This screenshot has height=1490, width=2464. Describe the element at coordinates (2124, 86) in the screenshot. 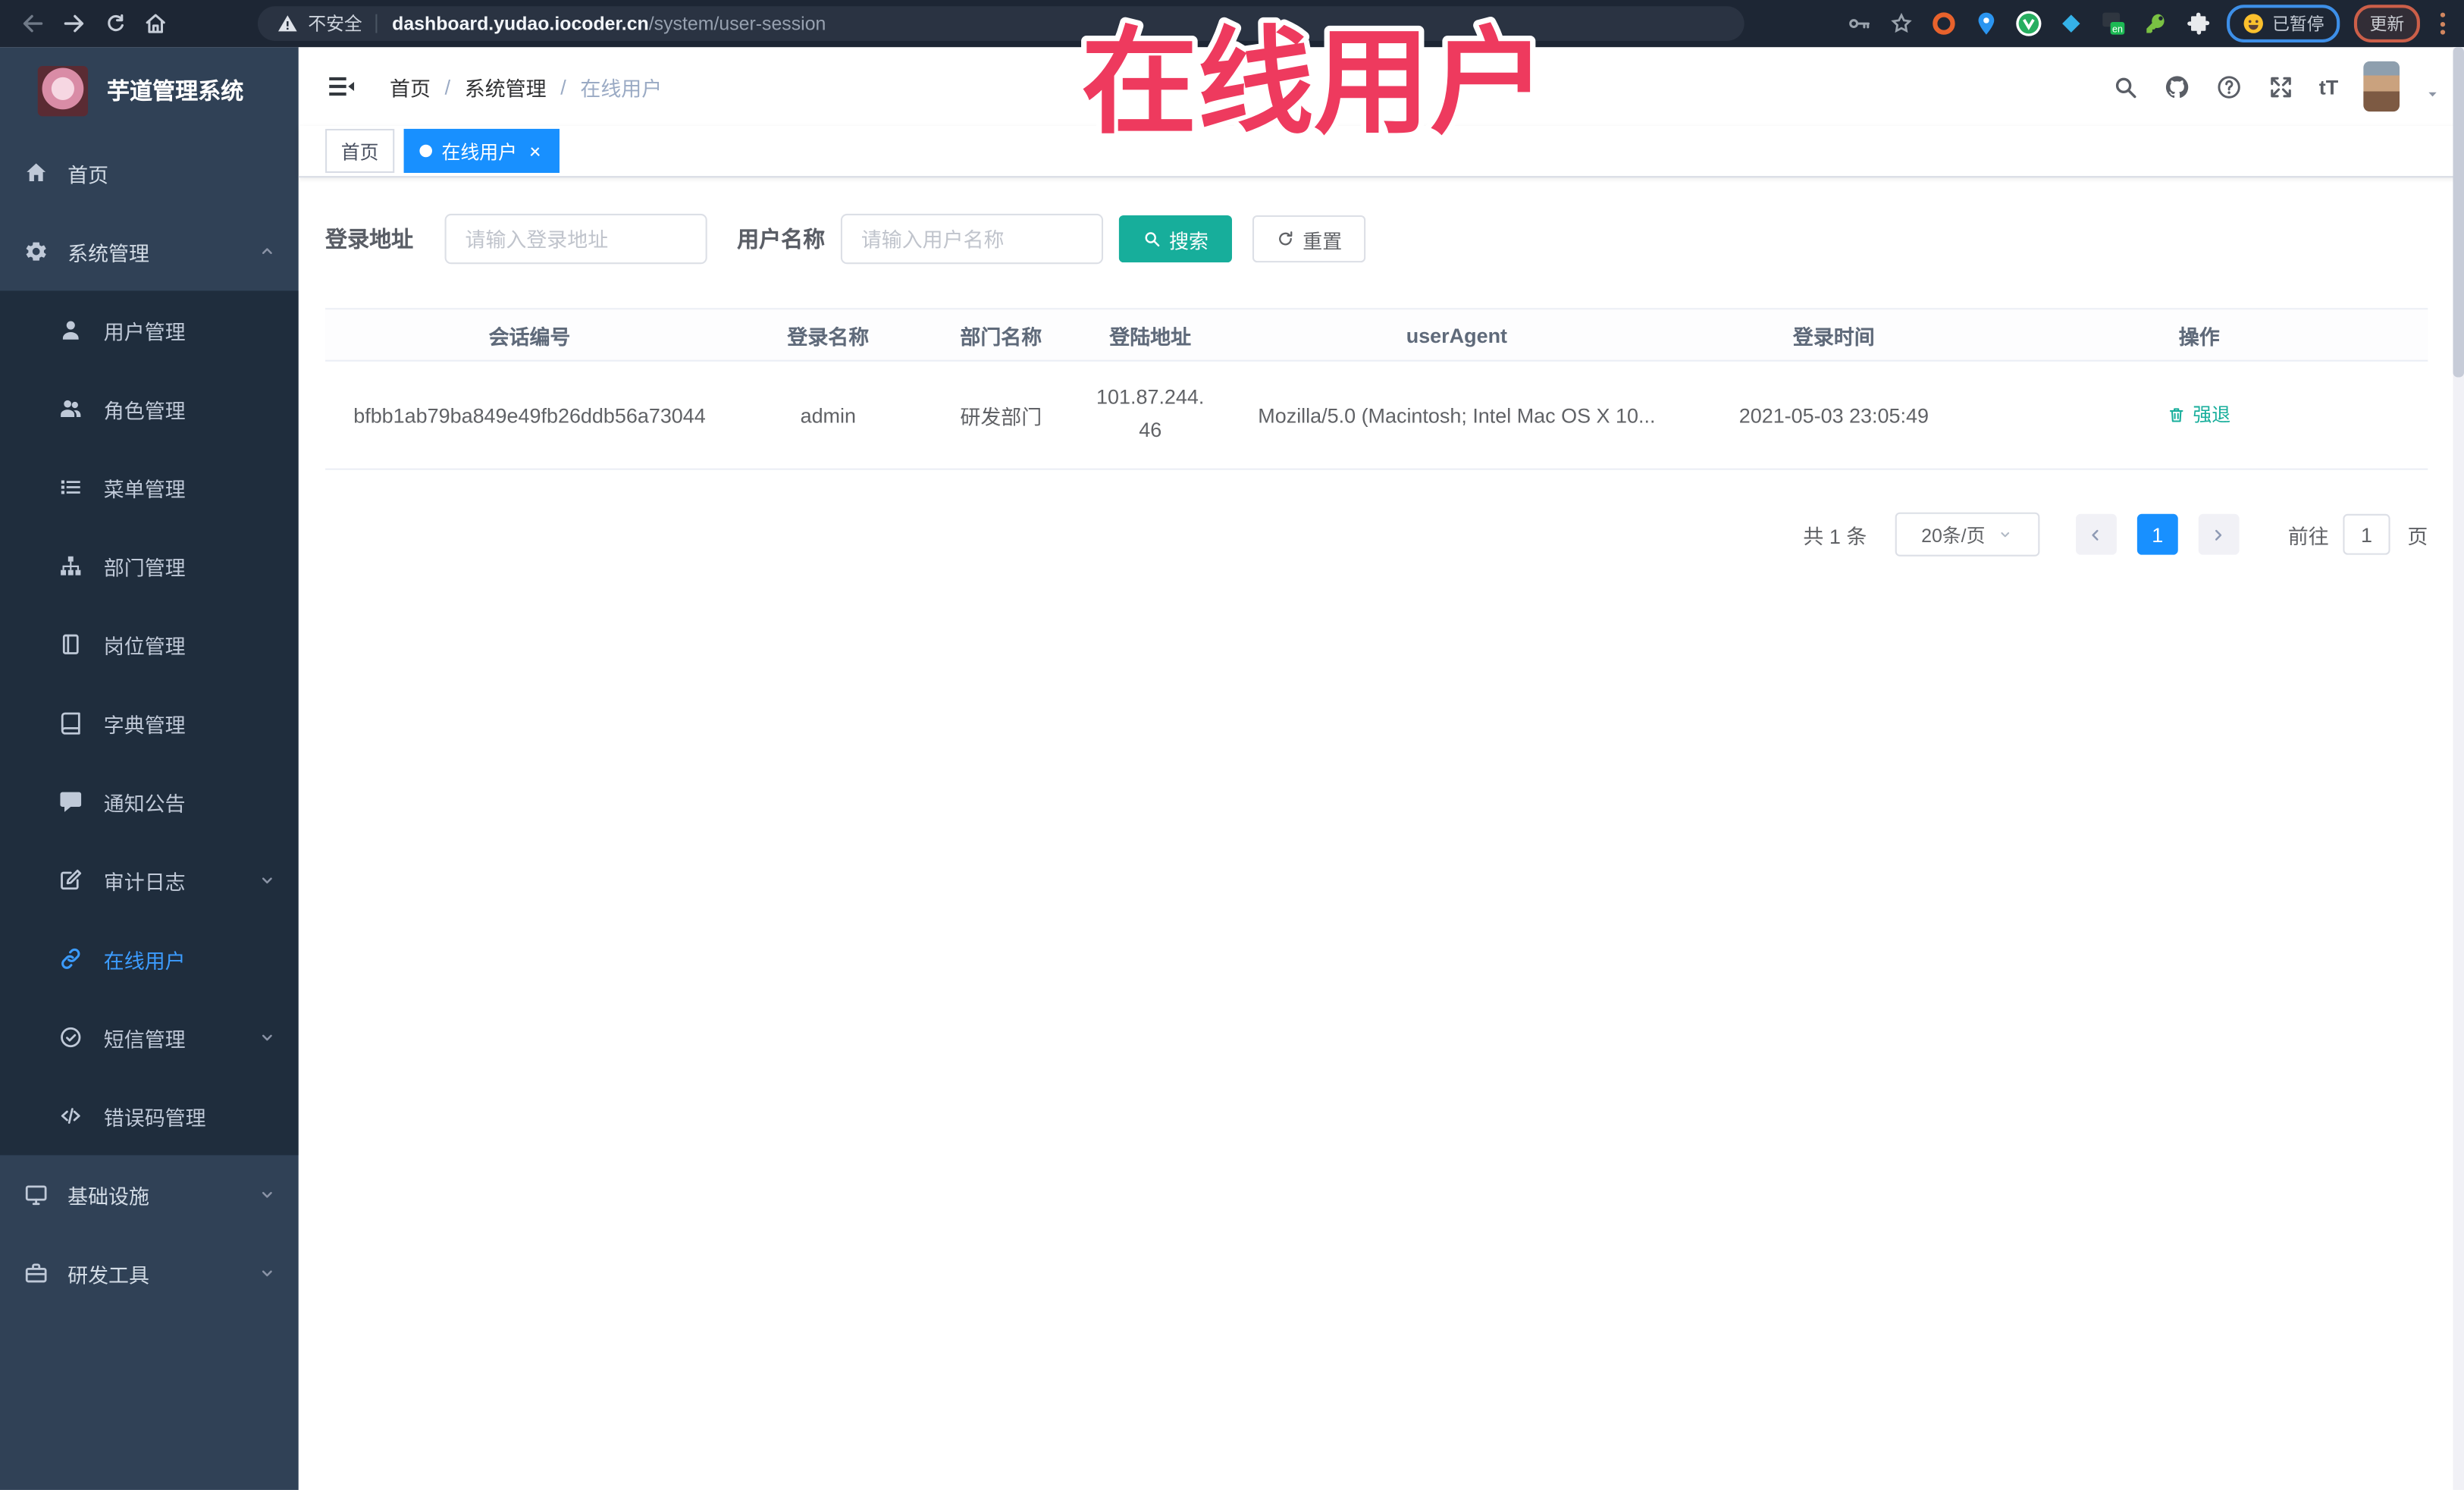

I see `search-icon` at that location.